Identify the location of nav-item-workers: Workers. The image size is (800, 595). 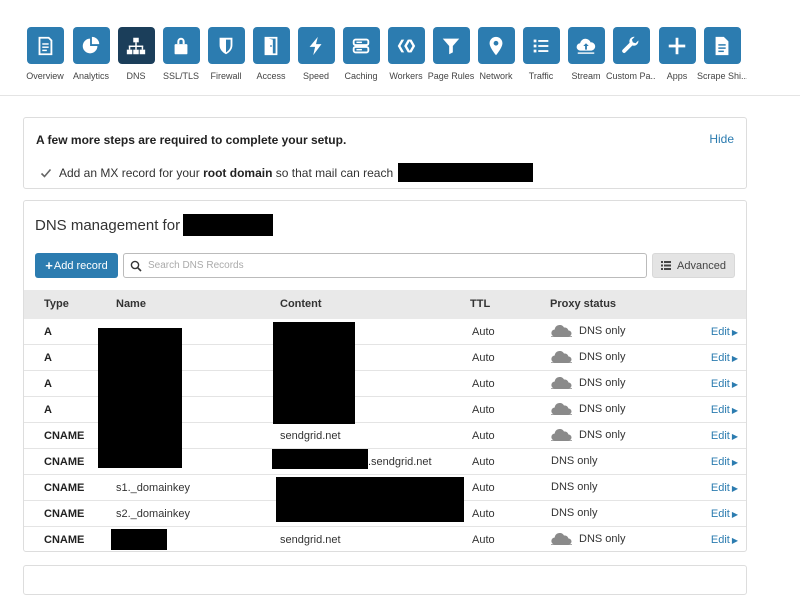
(406, 54).